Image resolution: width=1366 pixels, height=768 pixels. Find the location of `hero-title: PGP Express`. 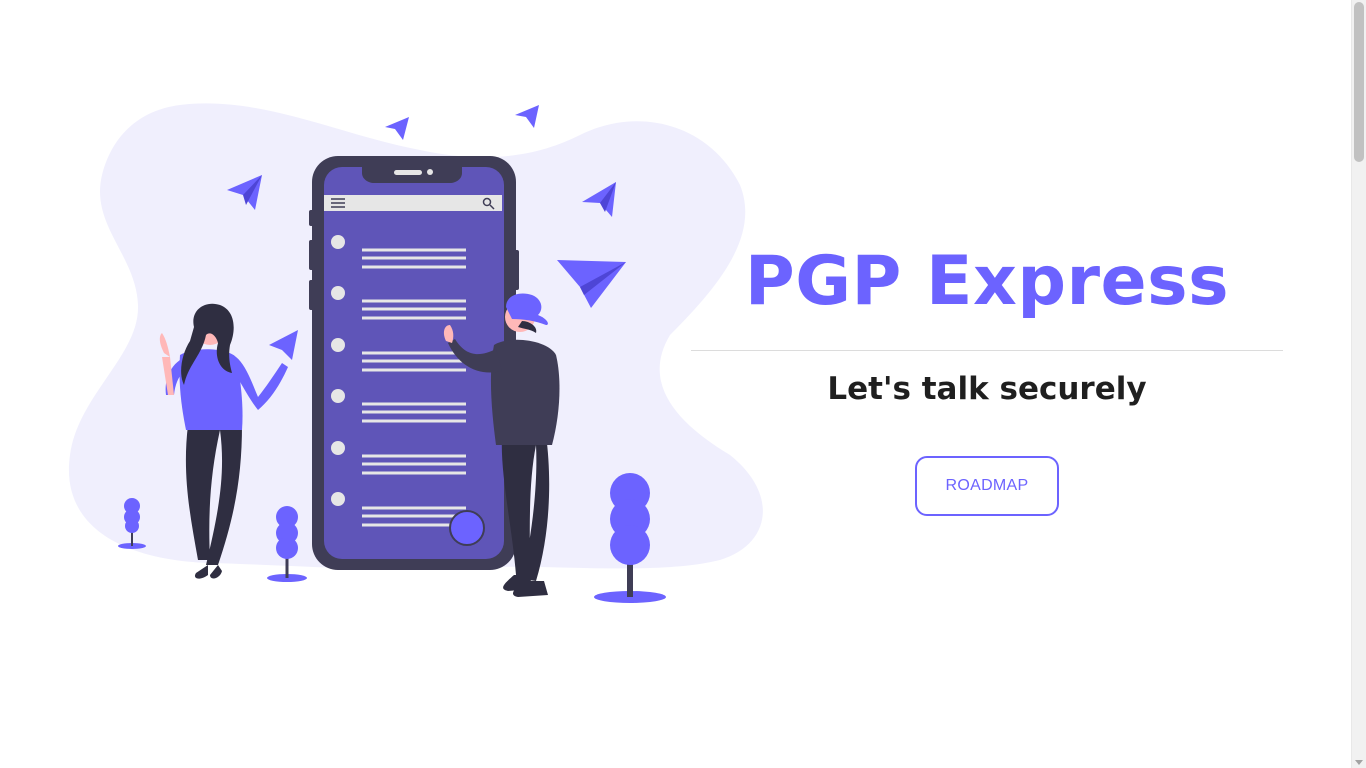

hero-title: PGP Express is located at coordinates (987, 281).